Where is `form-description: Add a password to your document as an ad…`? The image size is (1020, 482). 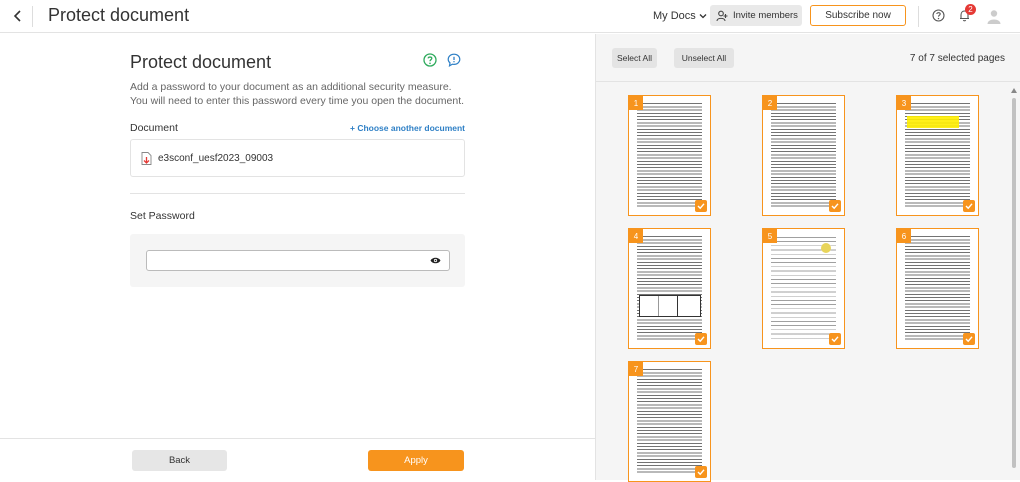
form-description: Add a password to your document as an ad… is located at coordinates (297, 94).